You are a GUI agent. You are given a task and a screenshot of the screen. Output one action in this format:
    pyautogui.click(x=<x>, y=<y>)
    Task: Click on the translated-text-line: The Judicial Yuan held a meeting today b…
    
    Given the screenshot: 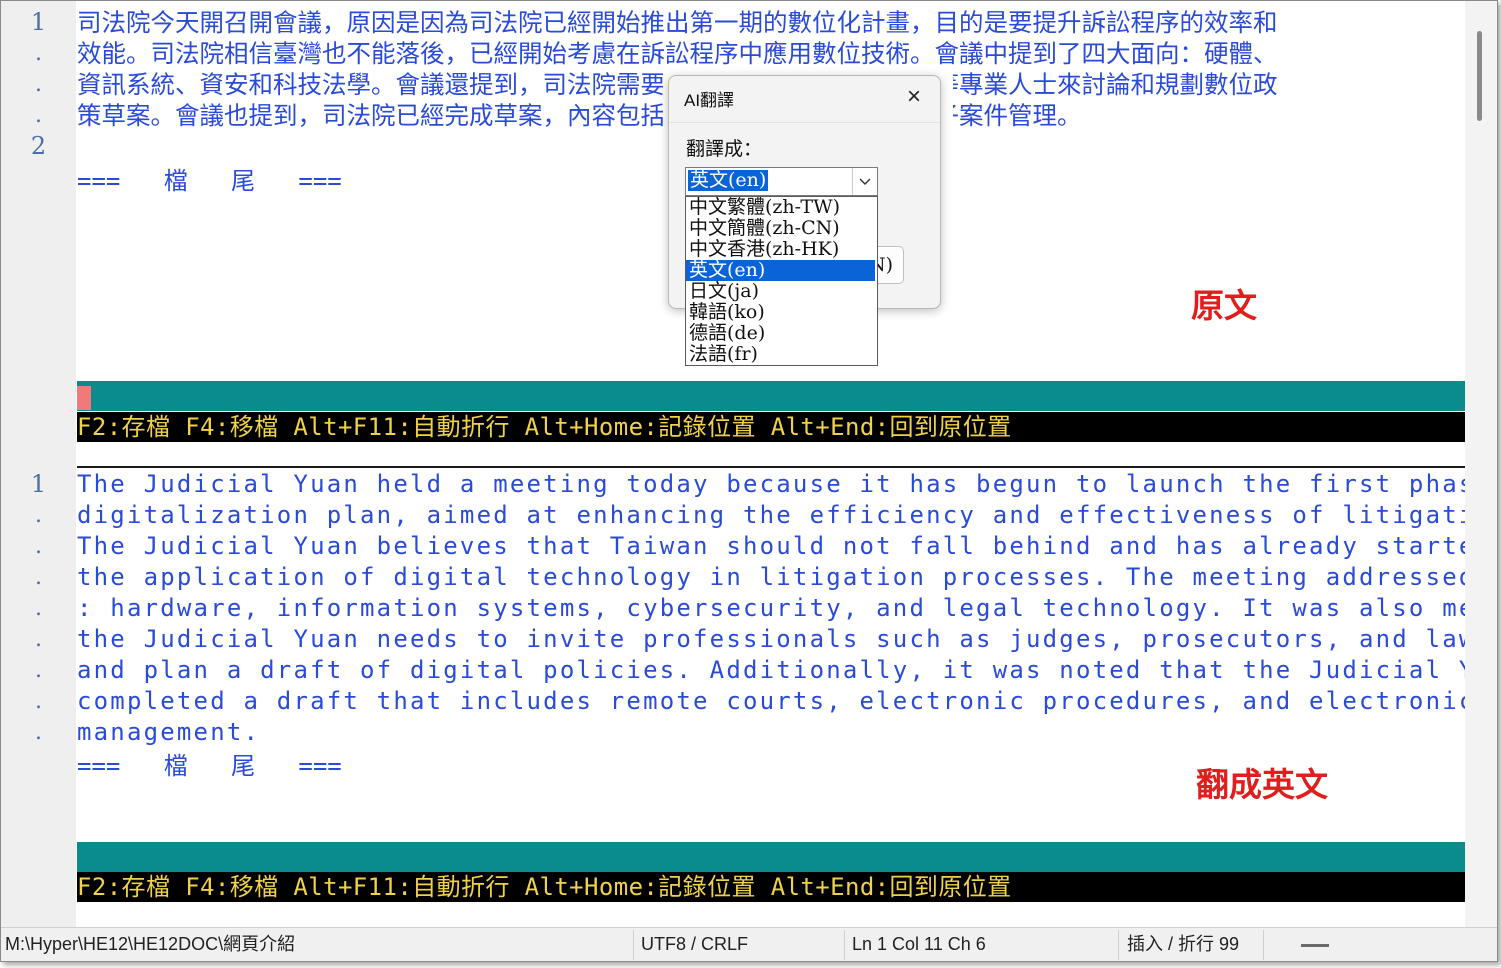 What is the action you would take?
    pyautogui.click(x=787, y=484)
    